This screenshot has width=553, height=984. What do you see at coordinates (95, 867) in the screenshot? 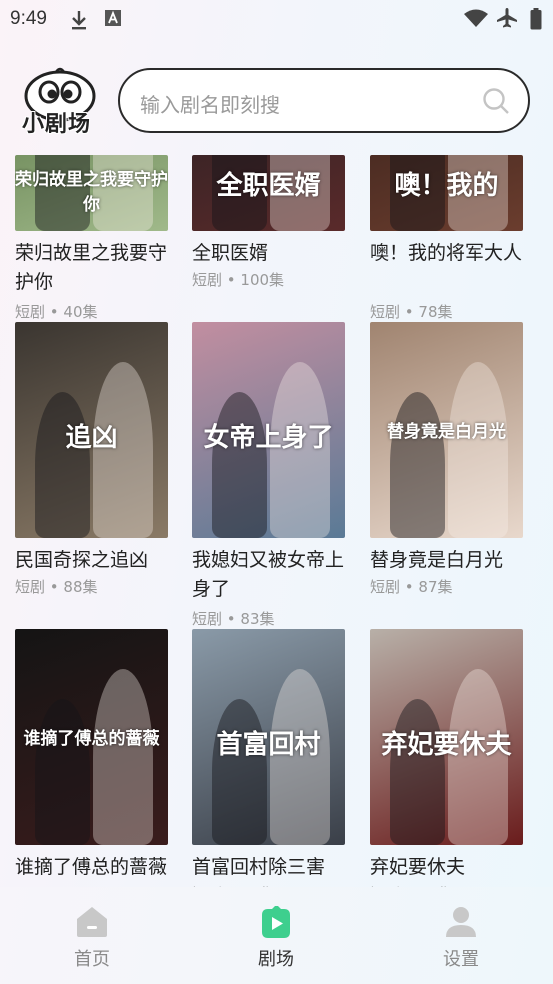
I see `drama-title: 谁摘了傅总的蔷薇` at bounding box center [95, 867].